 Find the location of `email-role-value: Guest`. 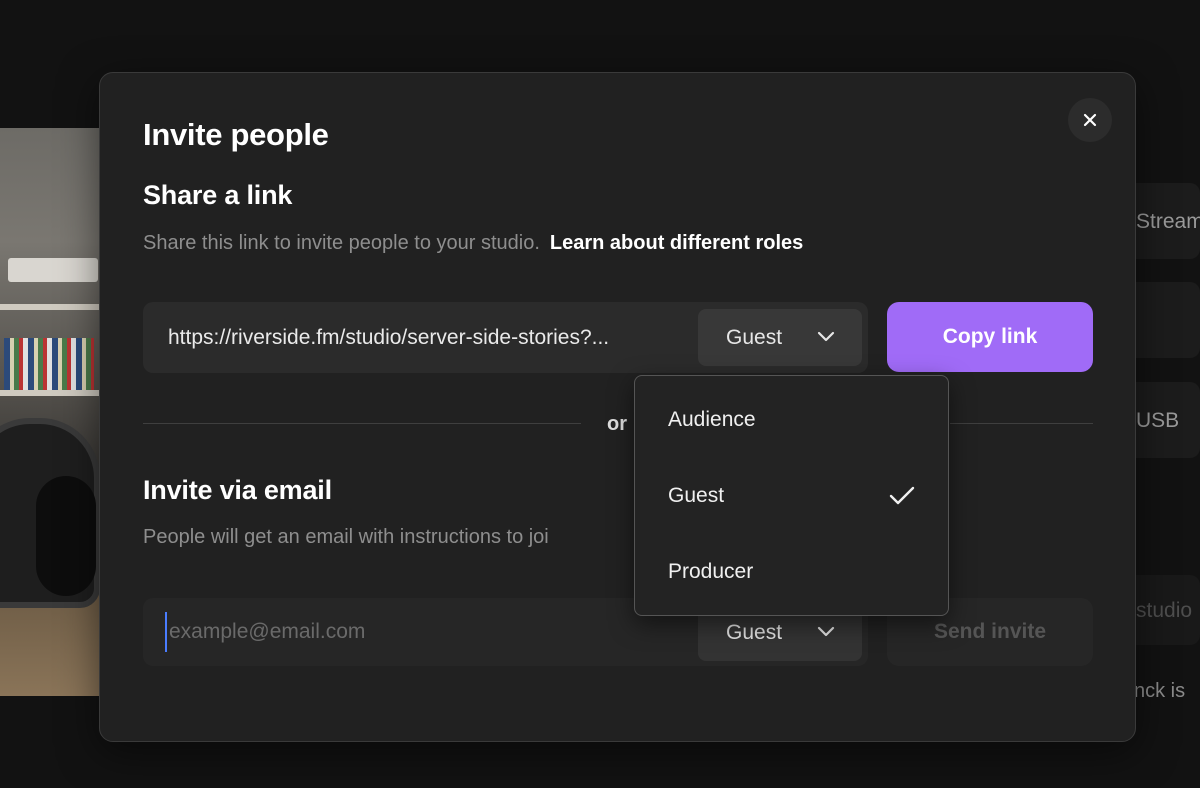

email-role-value: Guest is located at coordinates (754, 632).